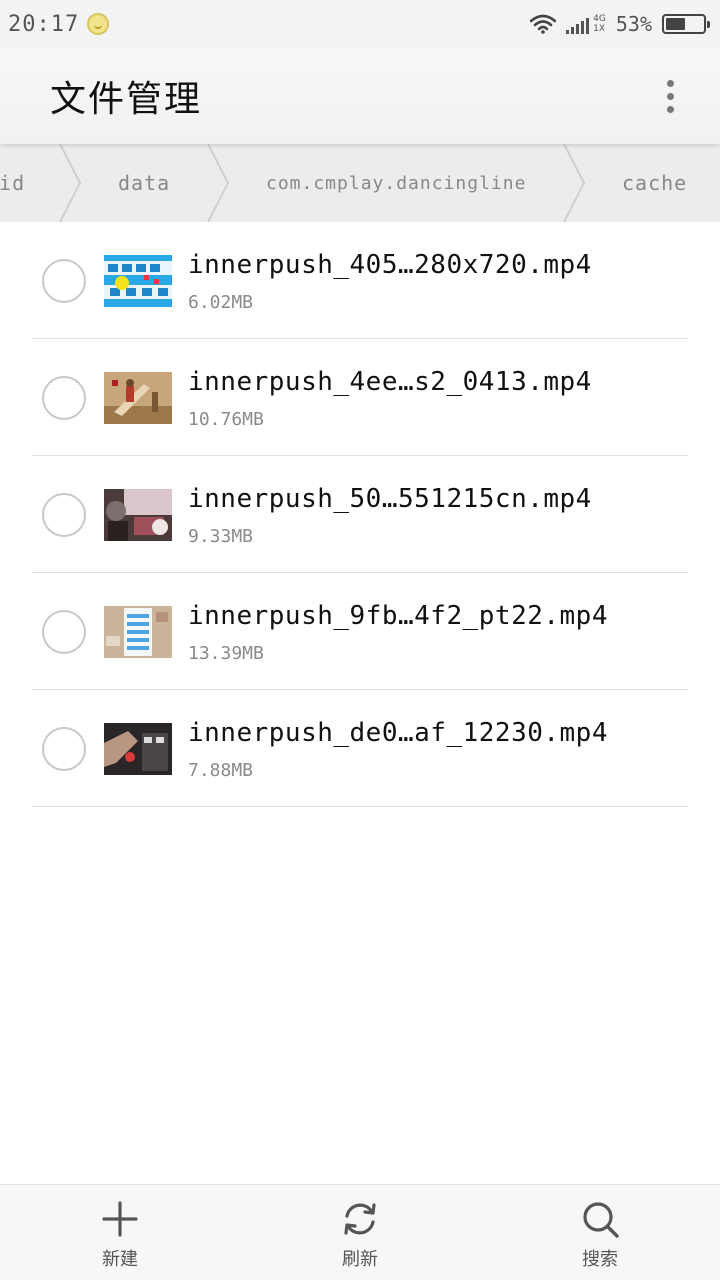 This screenshot has width=720, height=1280. I want to click on breadcrumb-item-cache: cache, so click(654, 183).